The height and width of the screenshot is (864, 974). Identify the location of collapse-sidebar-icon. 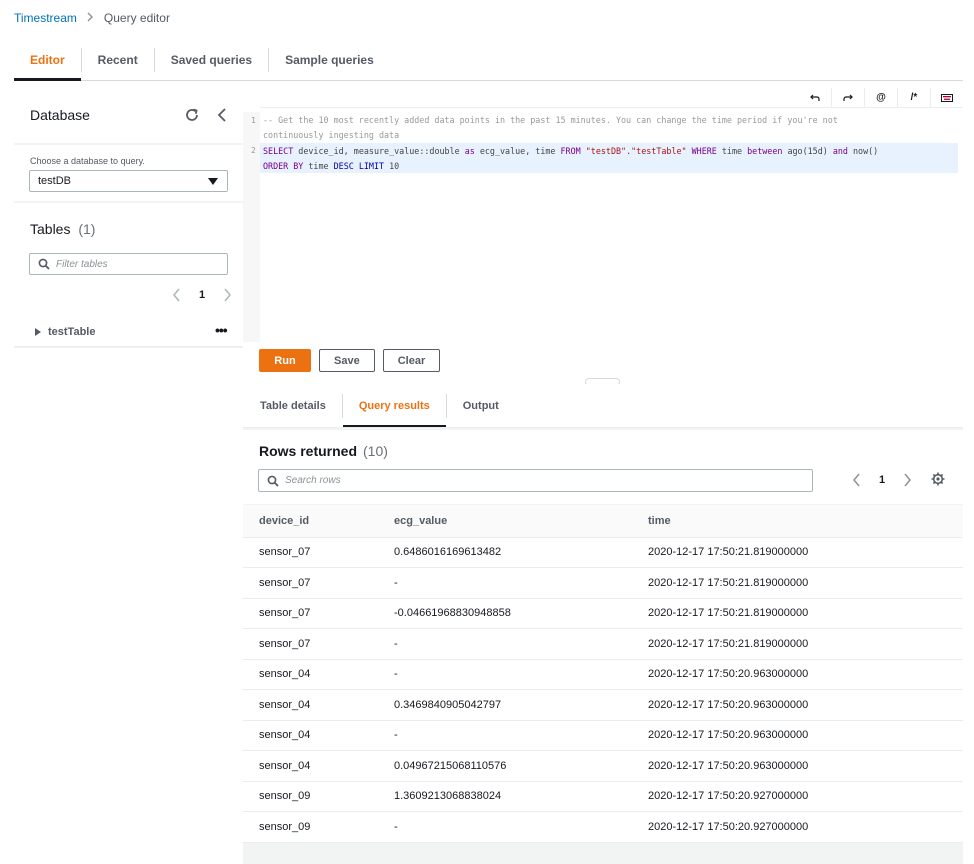
(222, 115).